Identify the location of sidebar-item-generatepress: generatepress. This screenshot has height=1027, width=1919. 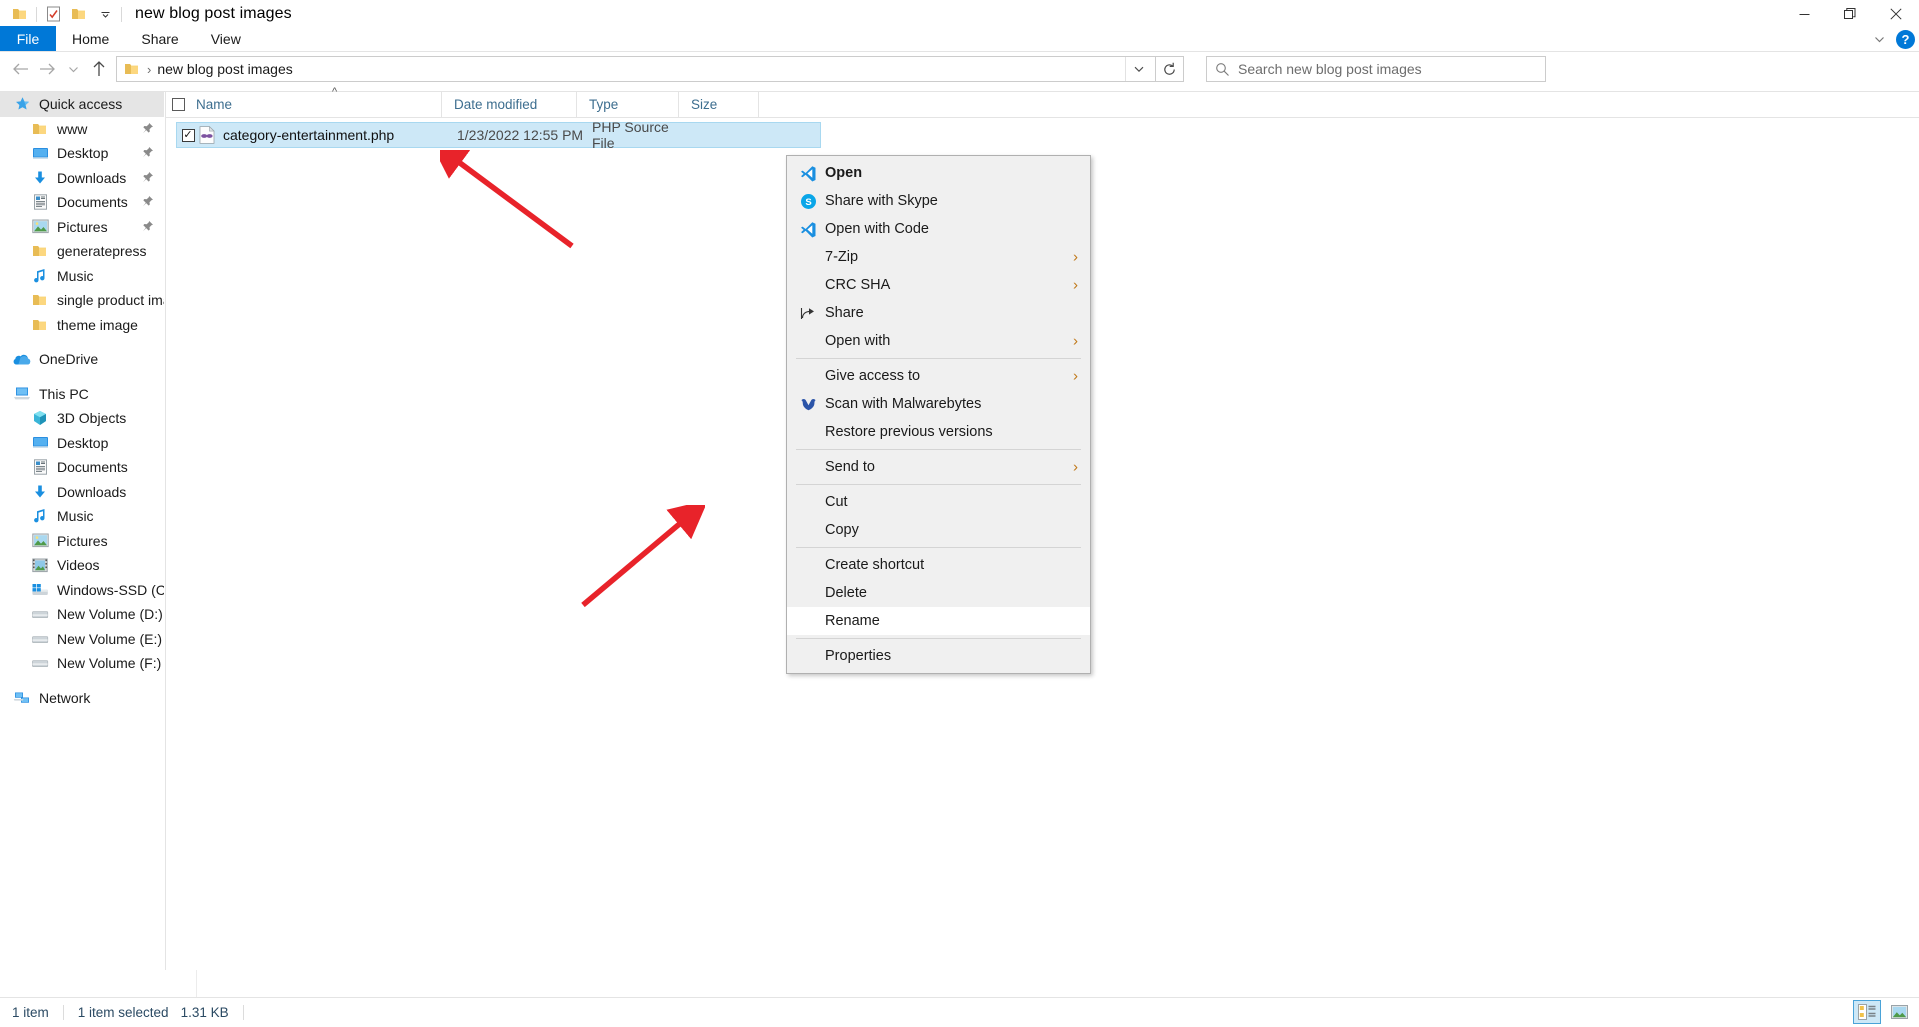
(82, 251).